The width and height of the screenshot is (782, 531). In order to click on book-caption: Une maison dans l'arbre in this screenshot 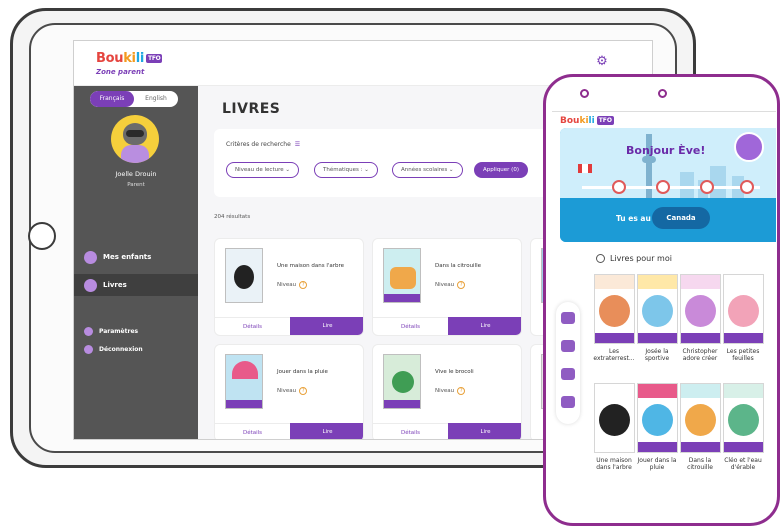, I will do `click(614, 464)`.